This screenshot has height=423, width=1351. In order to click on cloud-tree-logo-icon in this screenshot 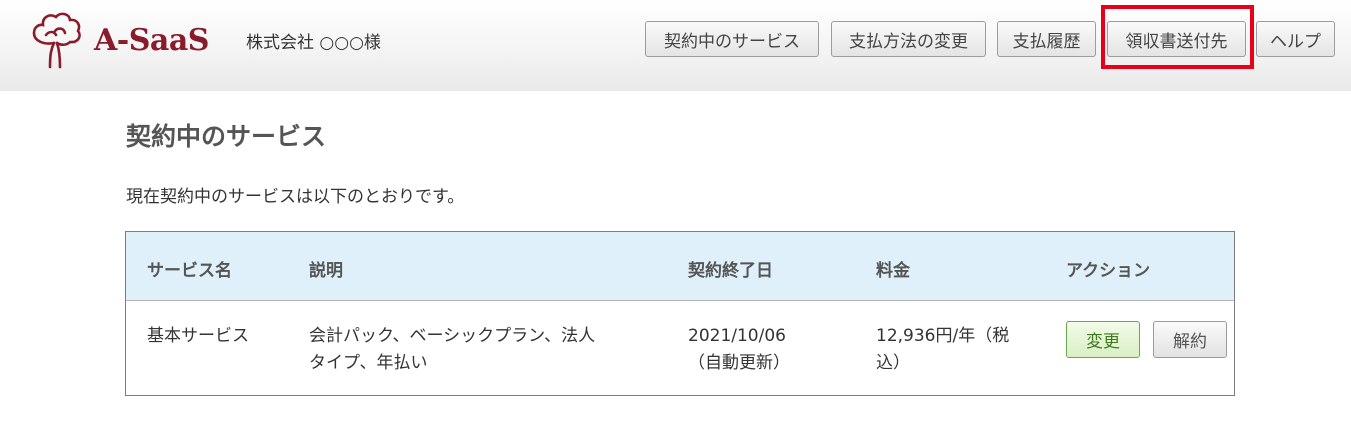, I will do `click(56, 40)`.